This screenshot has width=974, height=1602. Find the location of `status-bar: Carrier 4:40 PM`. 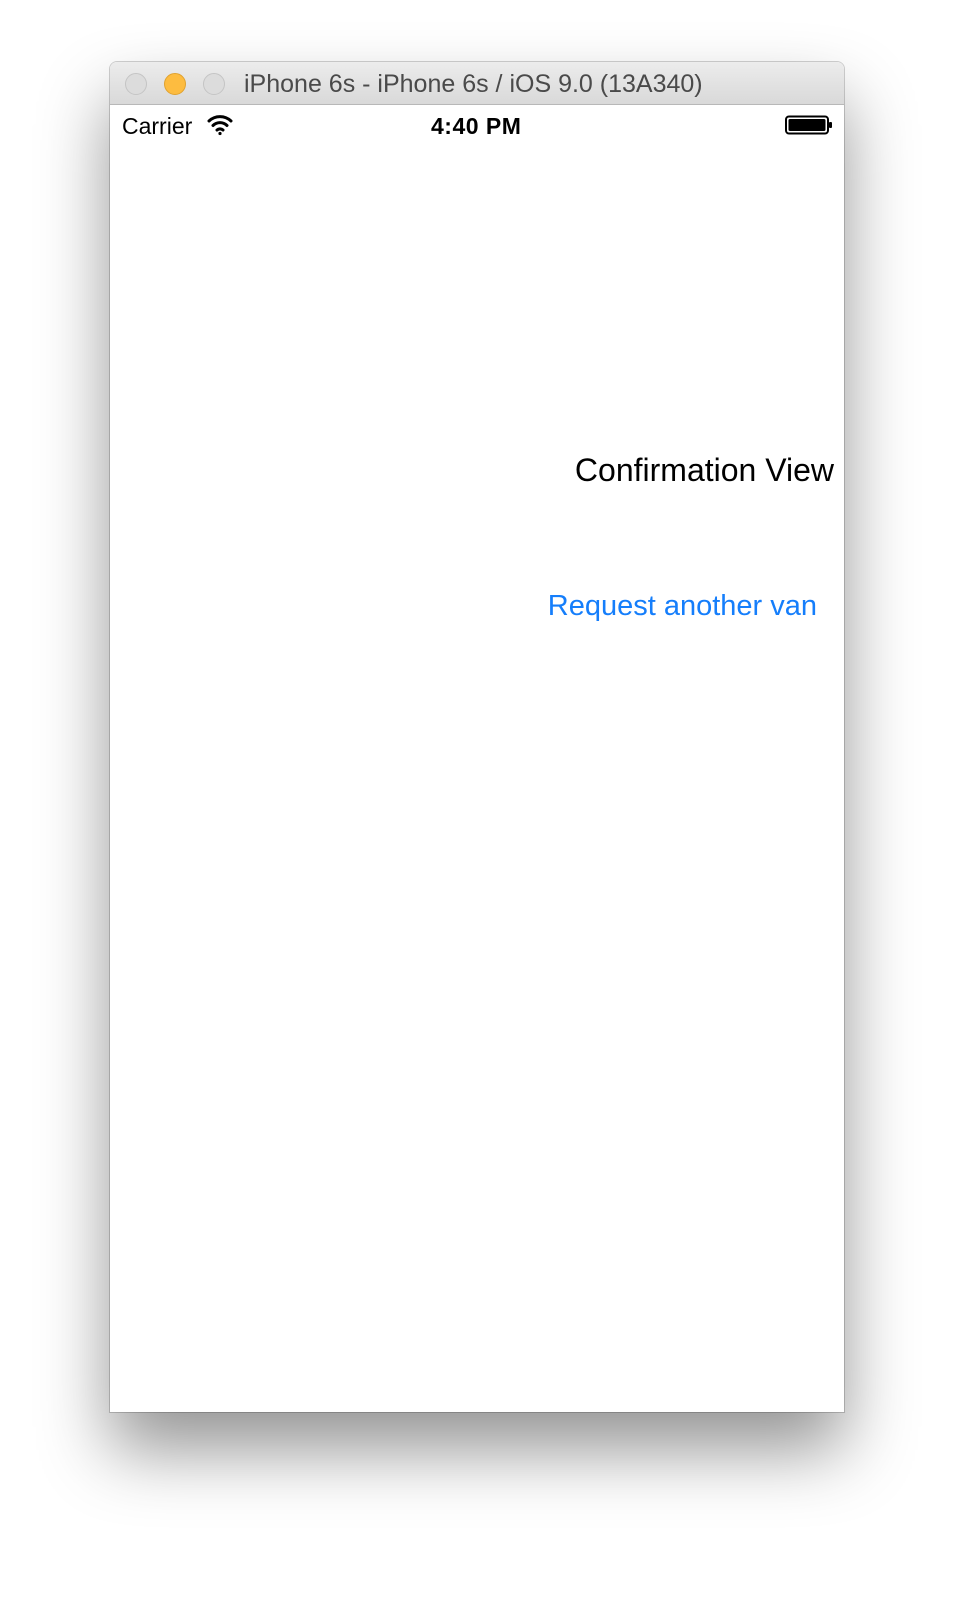

status-bar: Carrier 4:40 PM is located at coordinates (477, 125).